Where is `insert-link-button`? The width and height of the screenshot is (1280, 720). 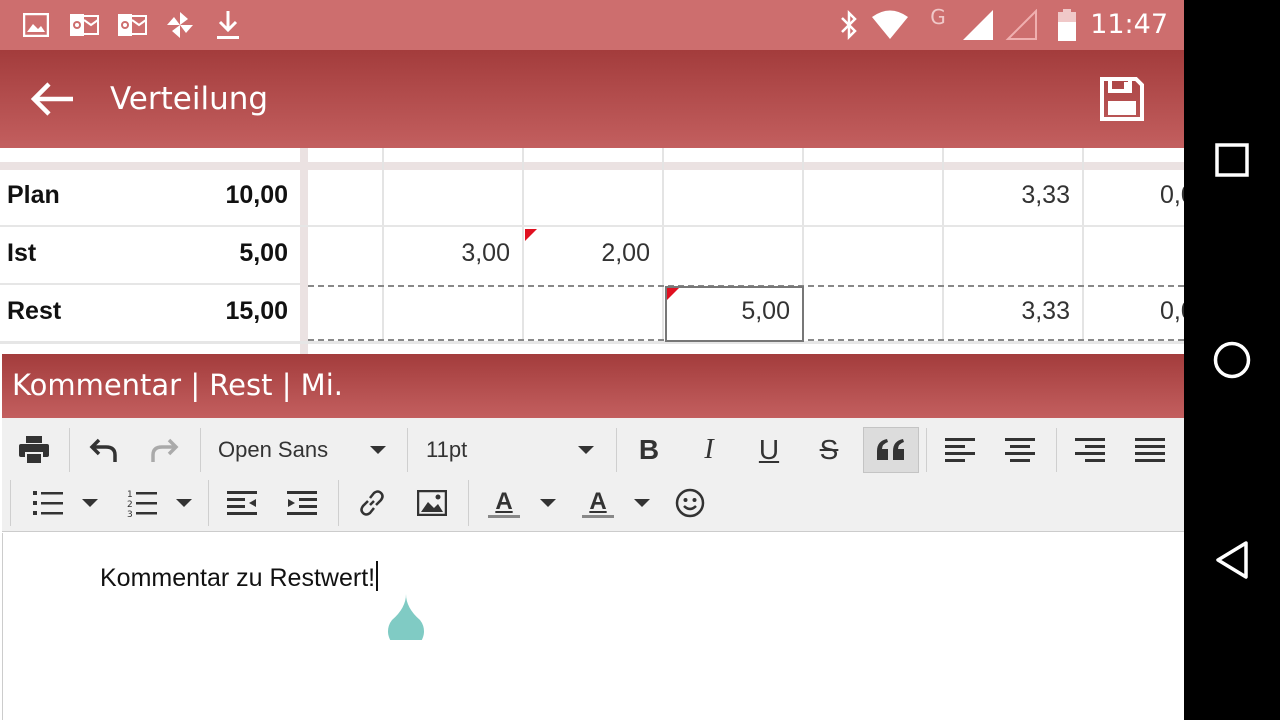
insert-link-button is located at coordinates (372, 503).